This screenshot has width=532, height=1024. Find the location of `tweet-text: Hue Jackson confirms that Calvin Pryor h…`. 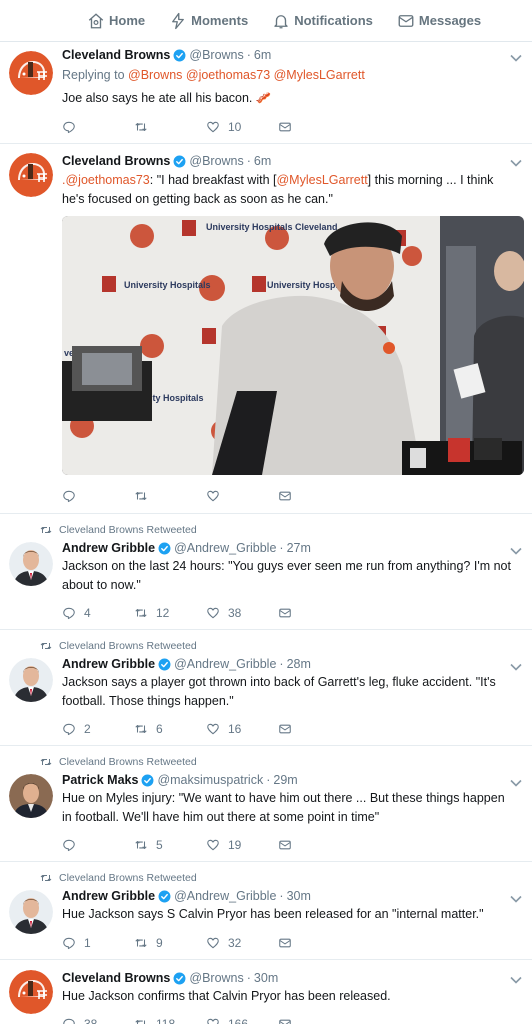

tweet-text: Hue Jackson confirms that Calvin Pryor h… is located at coordinates (226, 996).